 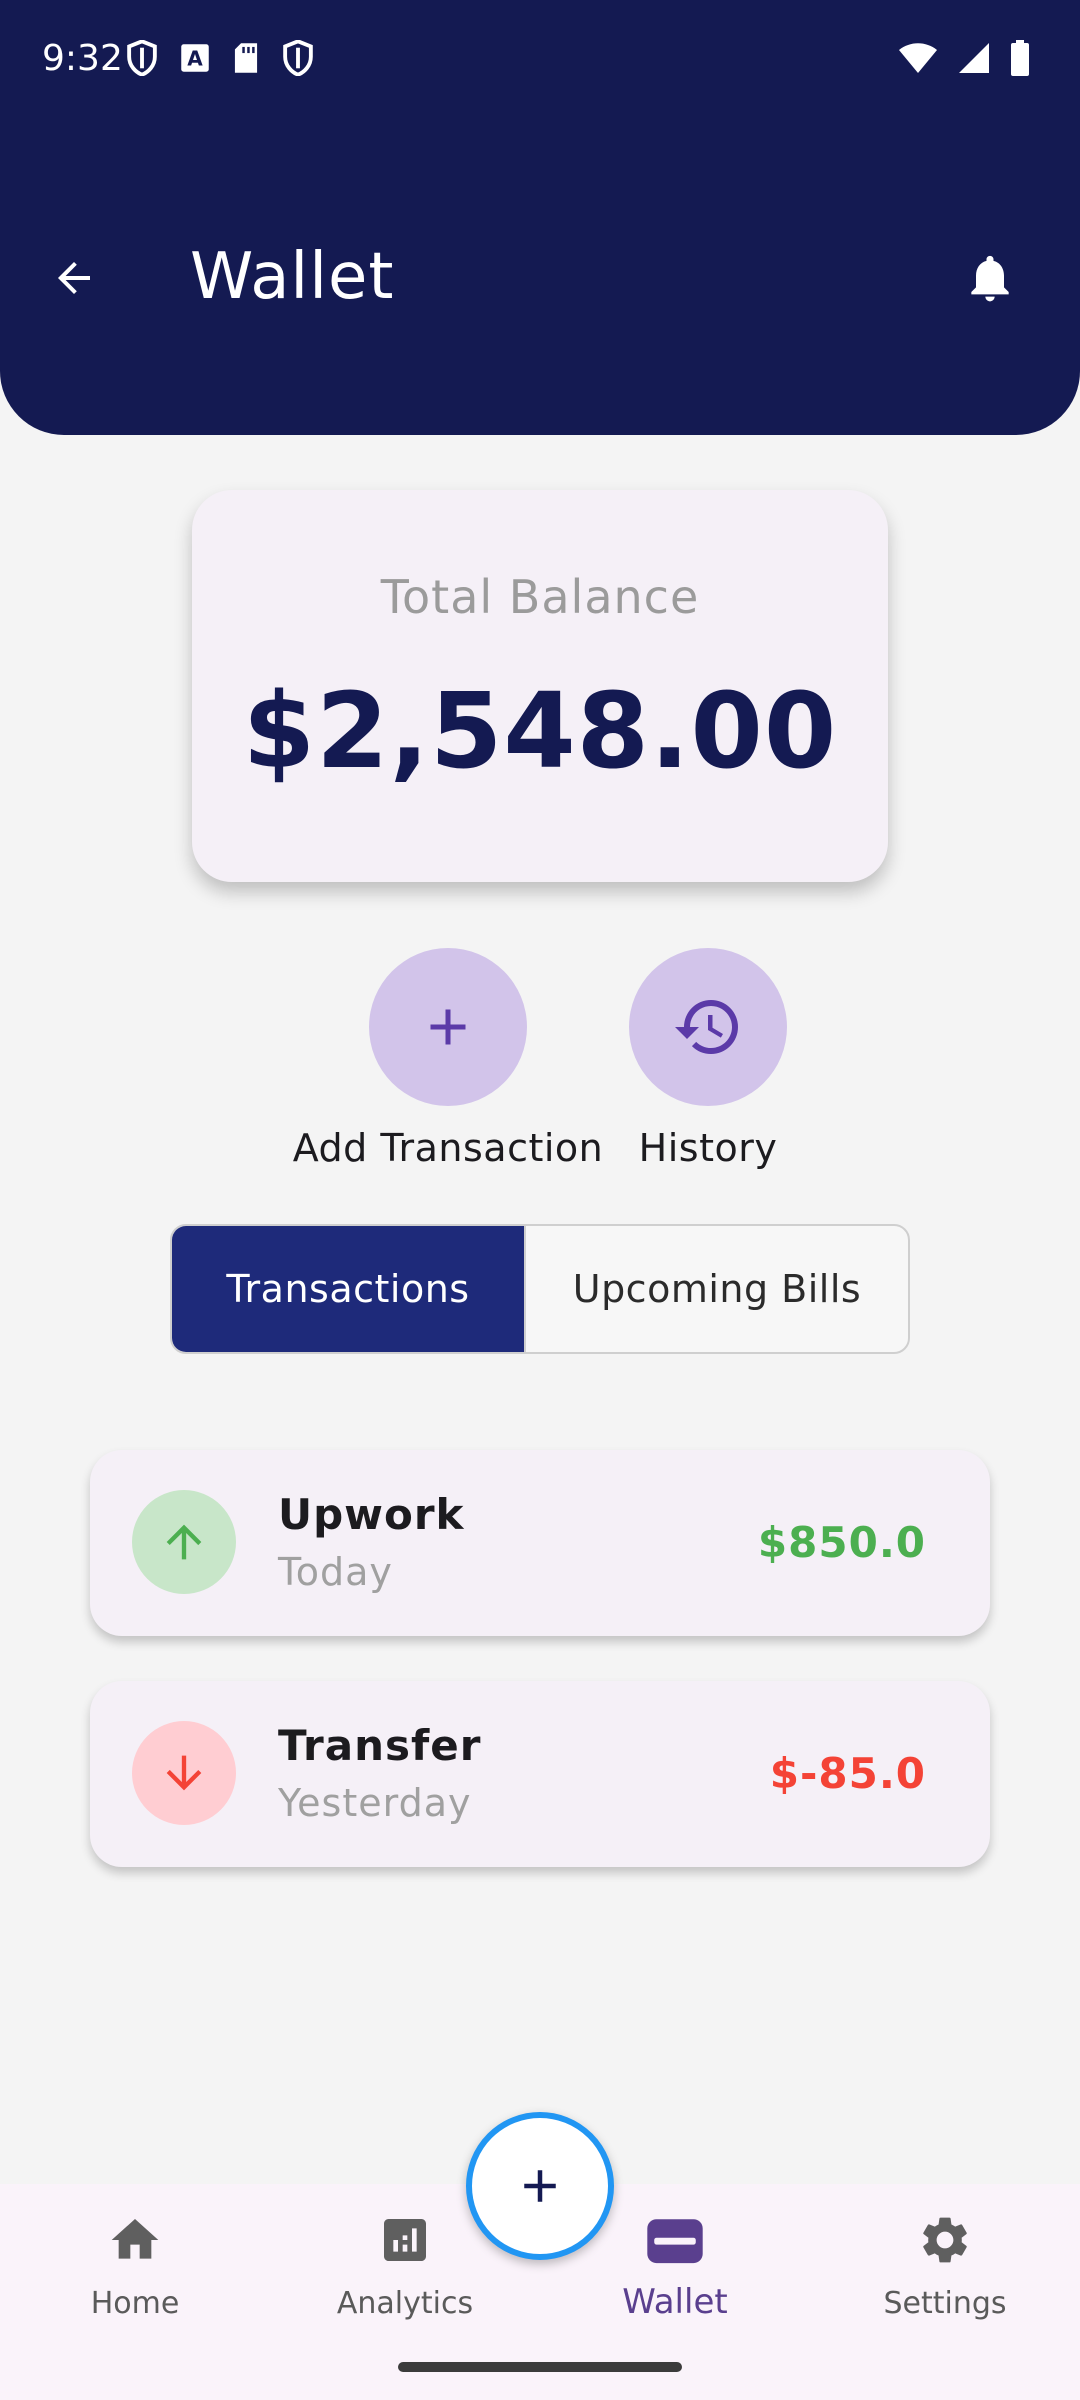 What do you see at coordinates (135, 2303) in the screenshot?
I see `nav-label-home: Home` at bounding box center [135, 2303].